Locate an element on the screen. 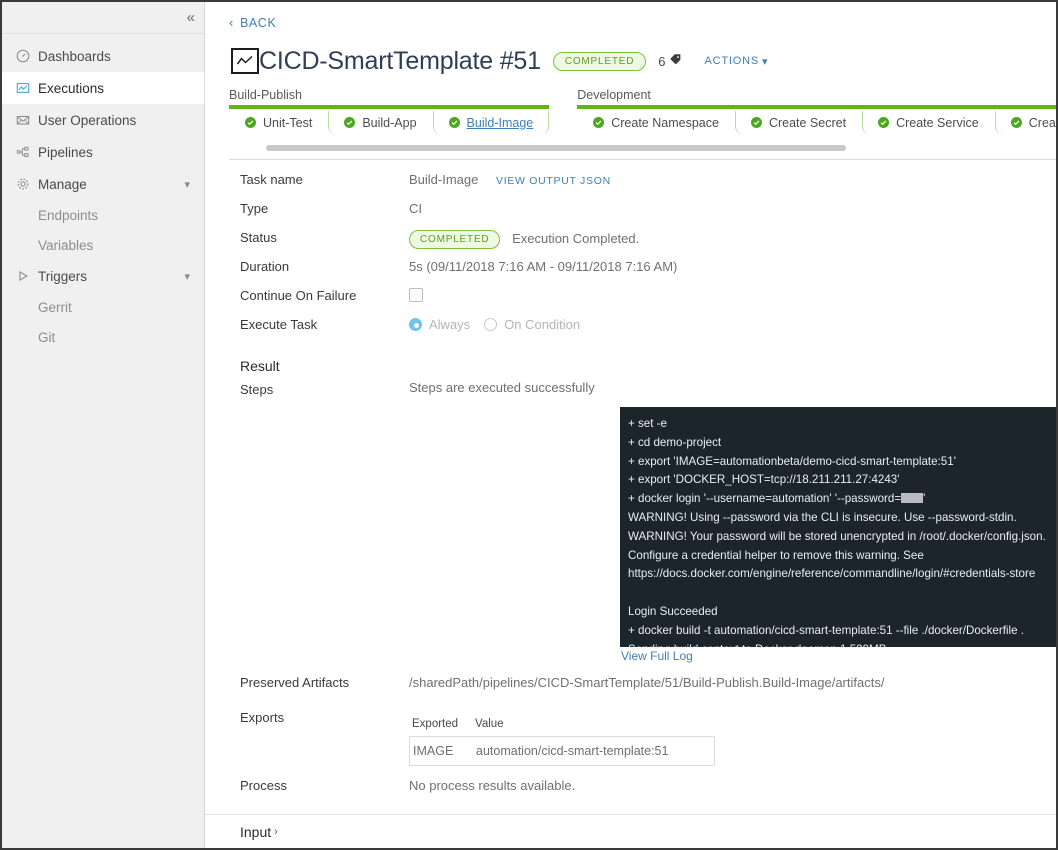 This screenshot has height=850, width=1058. view-output-json-link: VIEW OUTPUT JSON is located at coordinates (553, 181).